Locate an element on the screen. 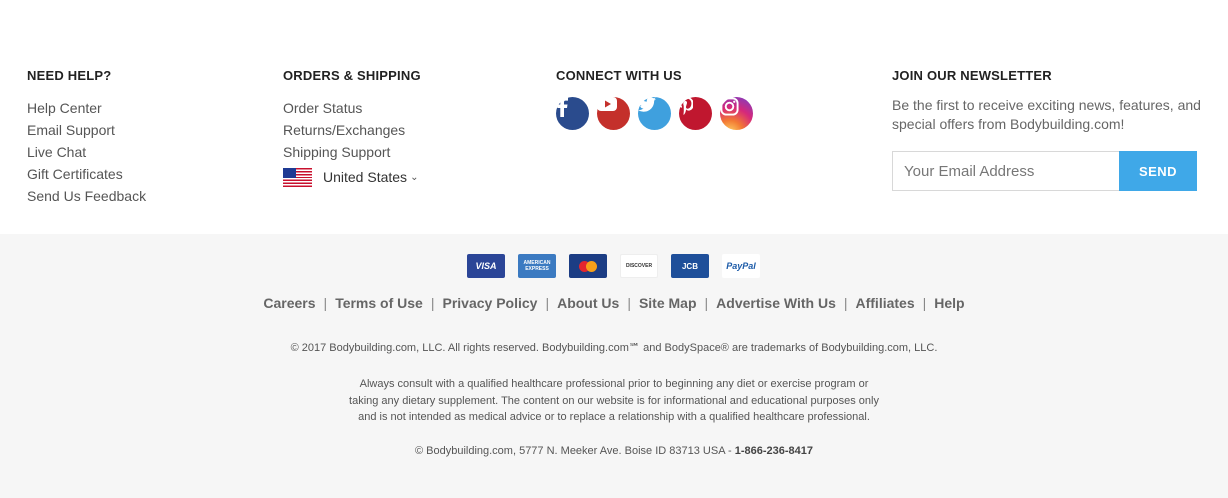 This screenshot has width=1228, height=498. connect-heading: CONNECT WITH US is located at coordinates (619, 75).